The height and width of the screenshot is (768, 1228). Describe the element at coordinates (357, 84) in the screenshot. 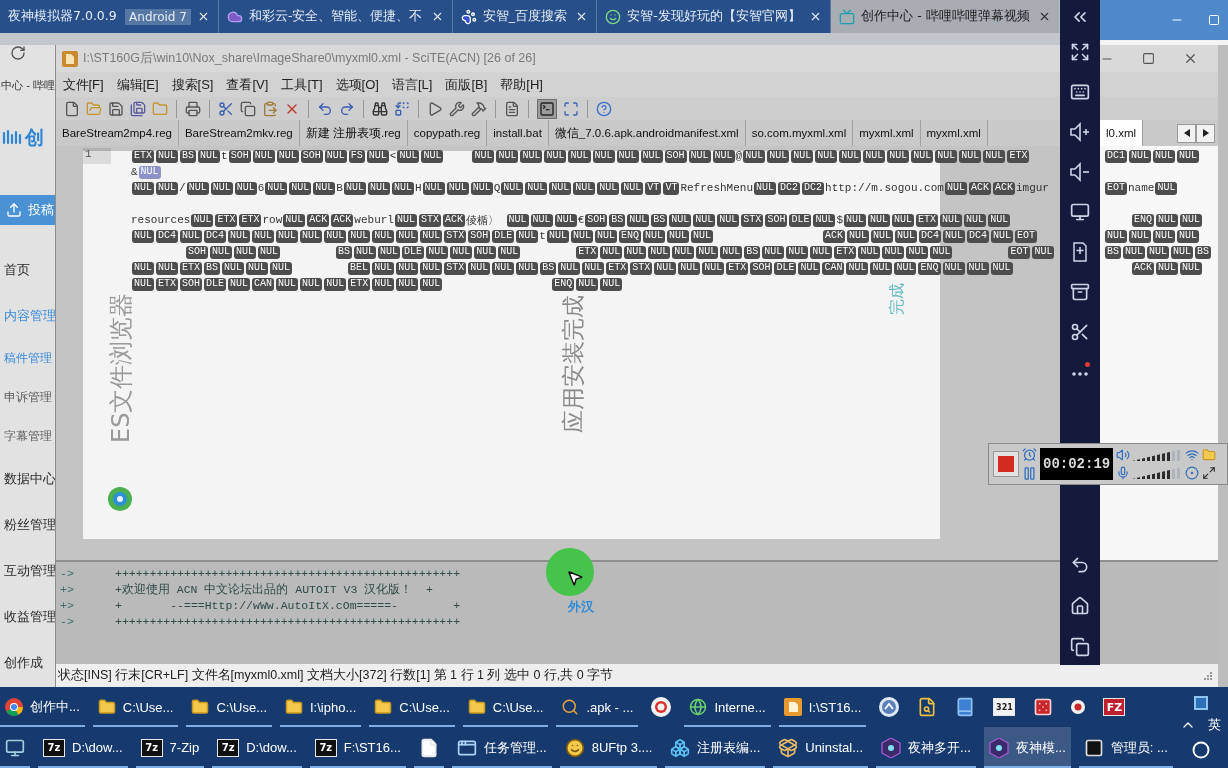

I see `menu-item: 选项[O]` at that location.